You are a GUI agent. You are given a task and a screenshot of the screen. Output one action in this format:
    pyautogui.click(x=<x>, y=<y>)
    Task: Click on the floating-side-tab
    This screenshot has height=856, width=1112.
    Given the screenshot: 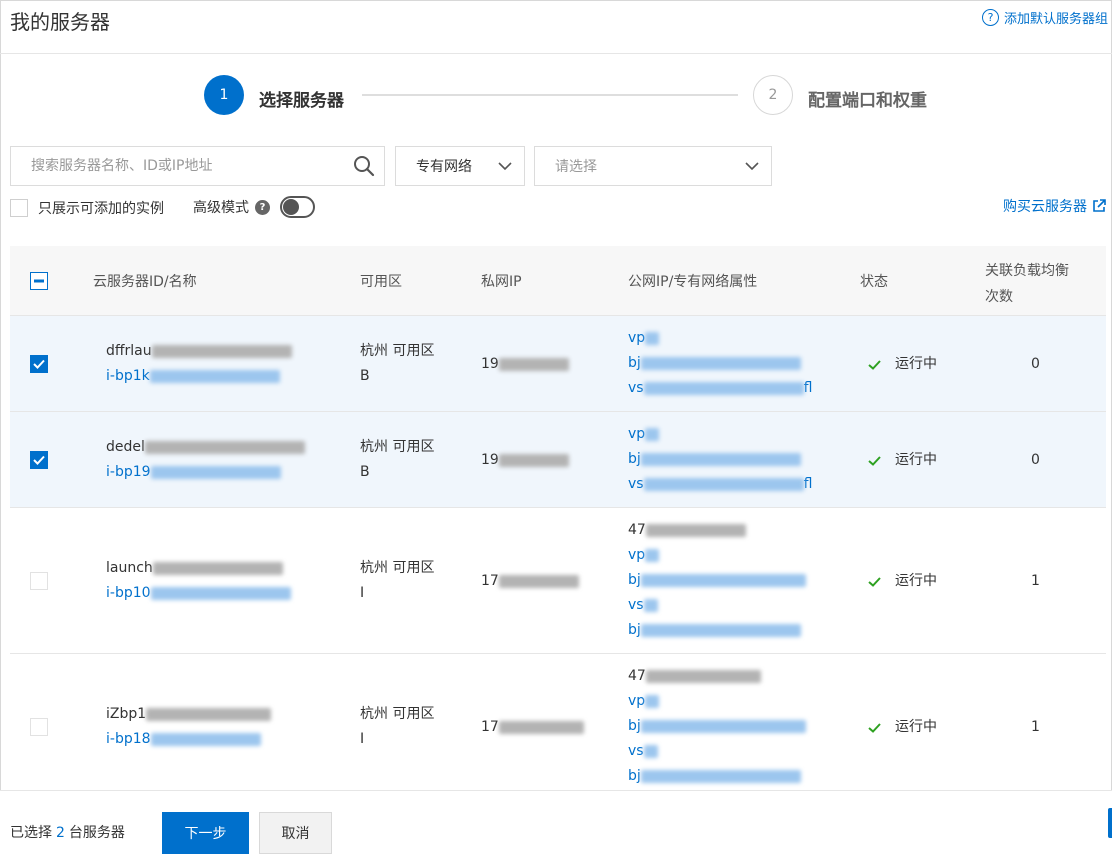 What is the action you would take?
    pyautogui.click(x=1110, y=823)
    